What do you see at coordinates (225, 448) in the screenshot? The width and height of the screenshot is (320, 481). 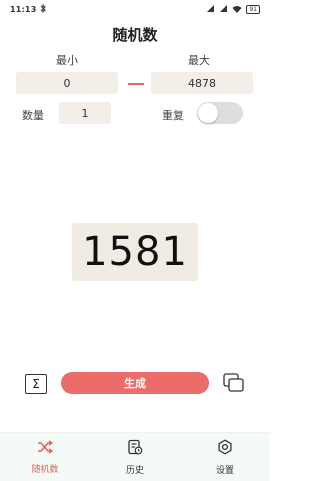 I see `gear-icon` at bounding box center [225, 448].